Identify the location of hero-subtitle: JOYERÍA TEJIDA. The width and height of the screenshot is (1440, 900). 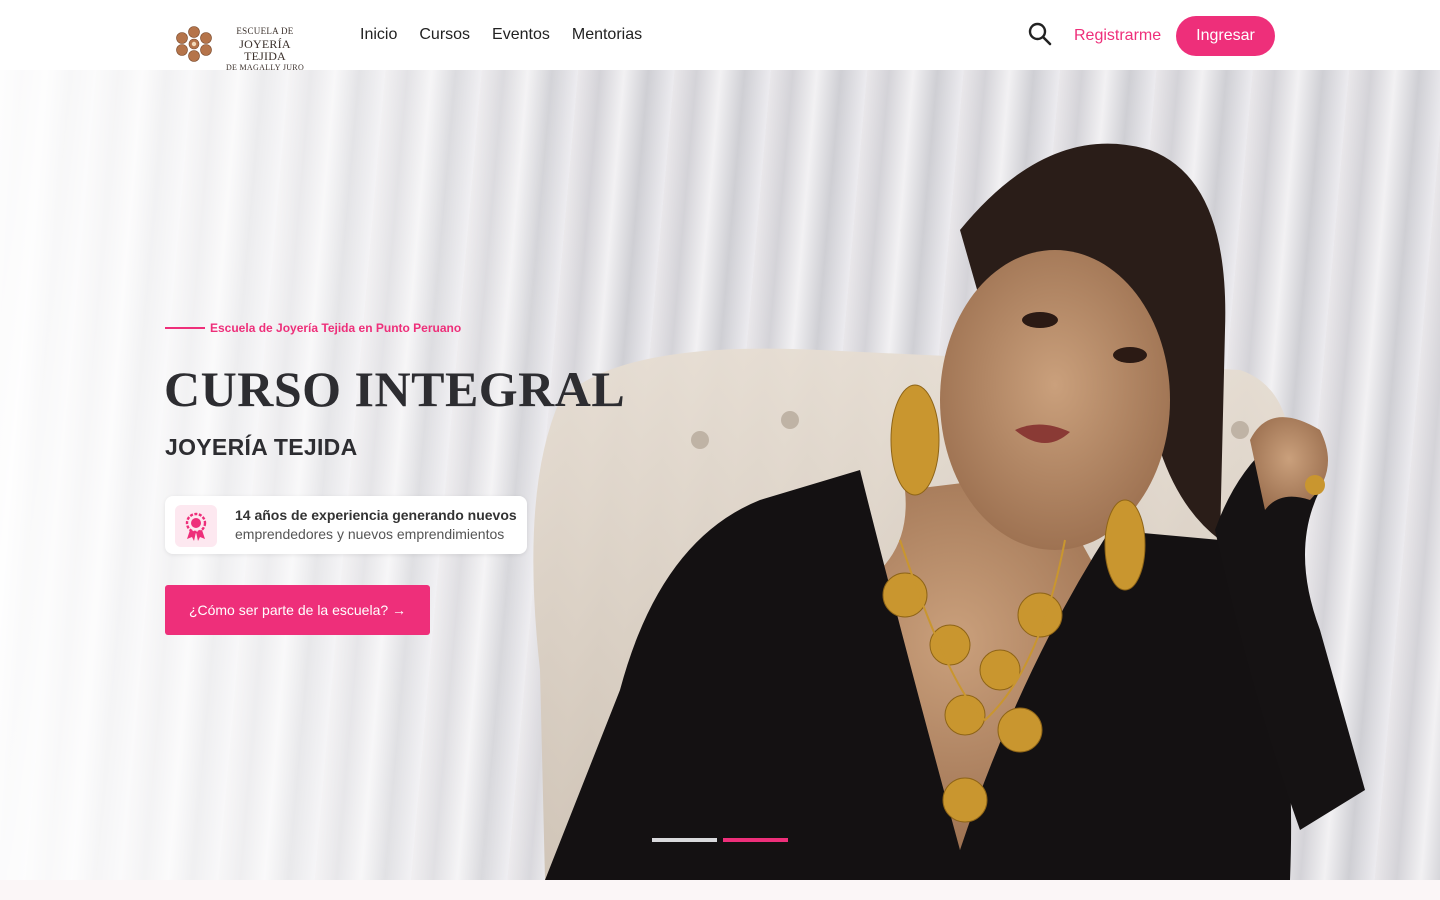
(261, 447).